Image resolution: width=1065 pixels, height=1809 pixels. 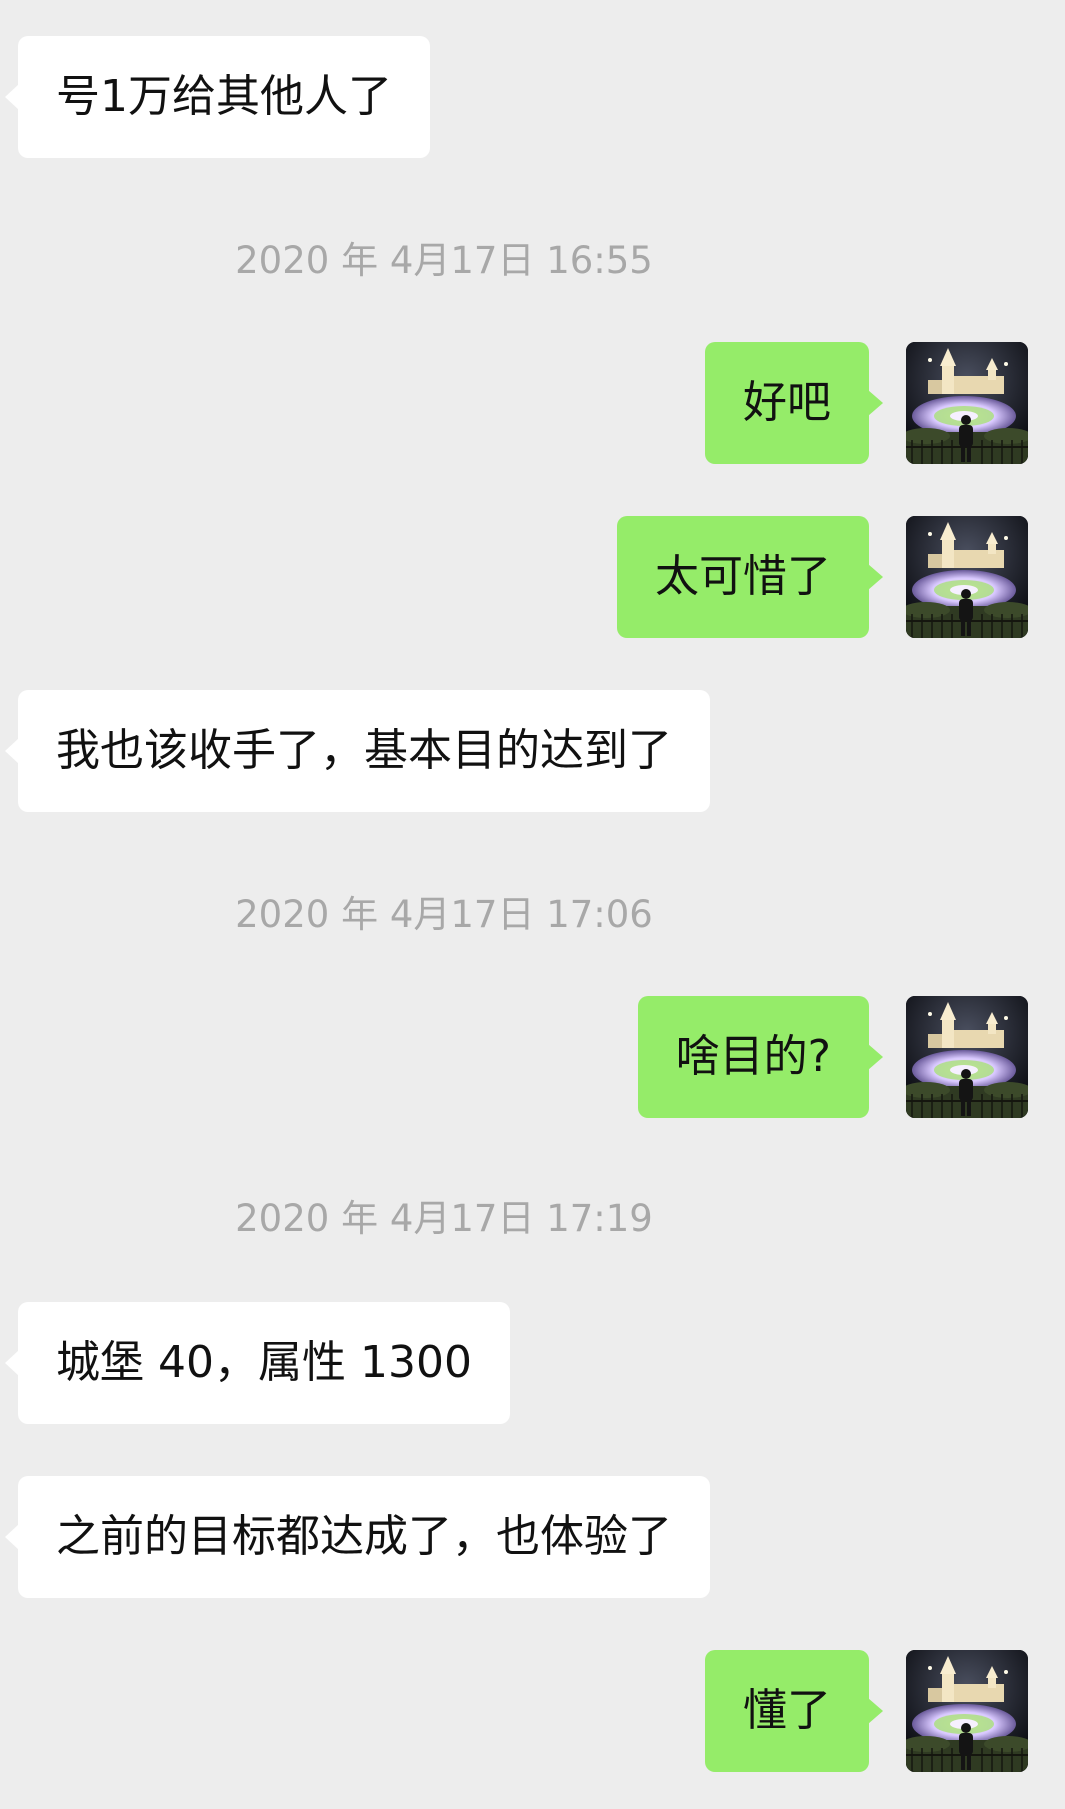 I want to click on outgoing-message: 太可惜了, so click(x=750, y=577).